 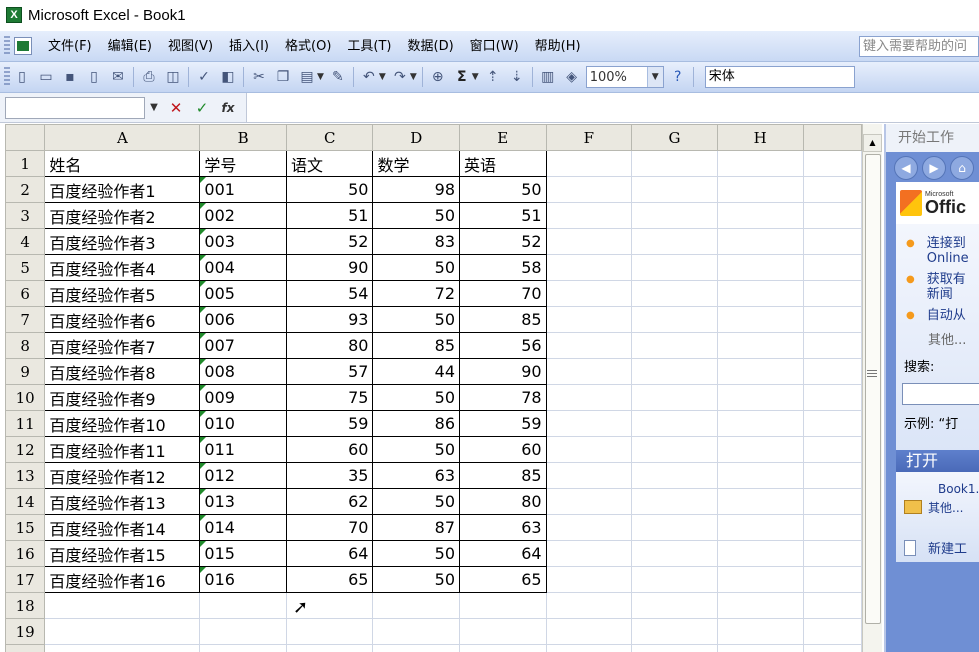 What do you see at coordinates (118, 77) in the screenshot?
I see `email-icon: ✉` at bounding box center [118, 77].